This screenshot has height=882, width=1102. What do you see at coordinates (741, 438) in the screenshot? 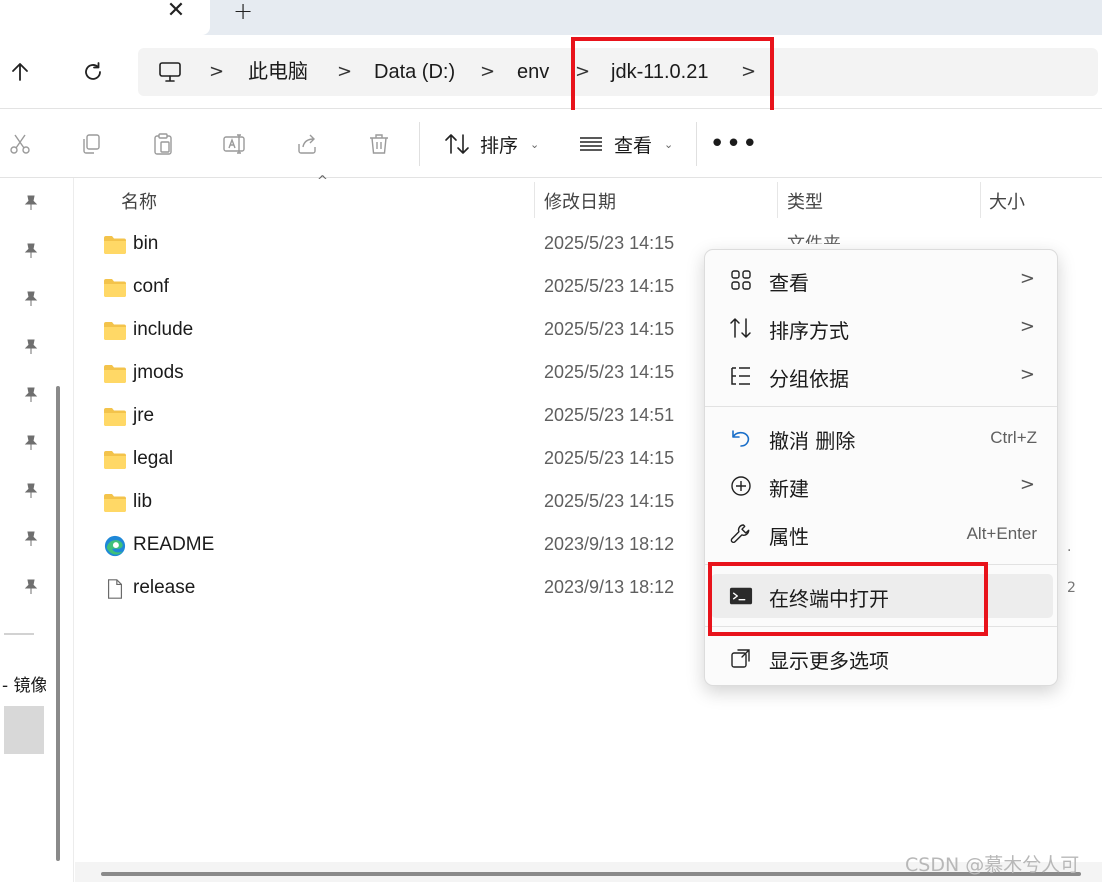
I see `undo-icon` at bounding box center [741, 438].